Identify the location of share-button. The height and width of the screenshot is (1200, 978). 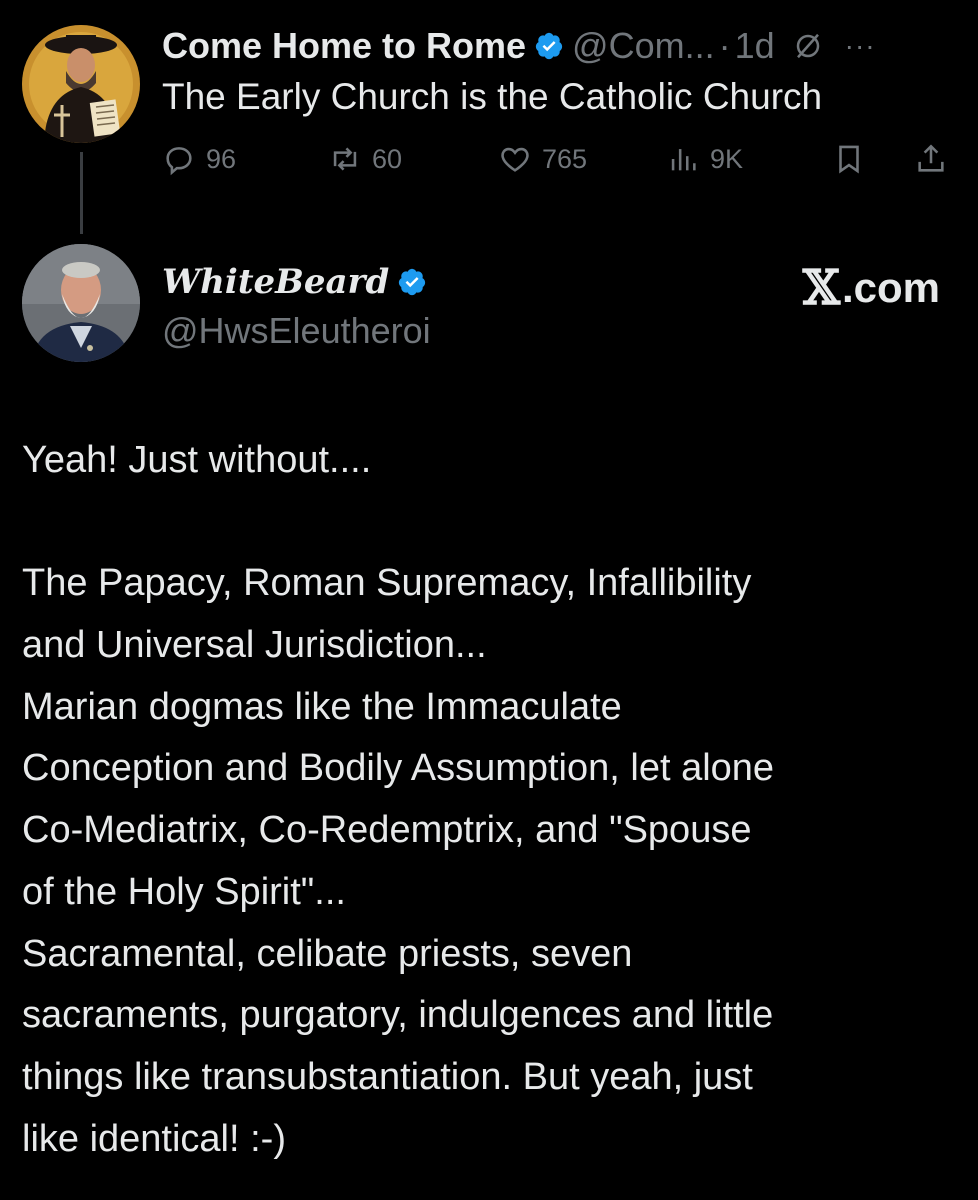
(936, 159).